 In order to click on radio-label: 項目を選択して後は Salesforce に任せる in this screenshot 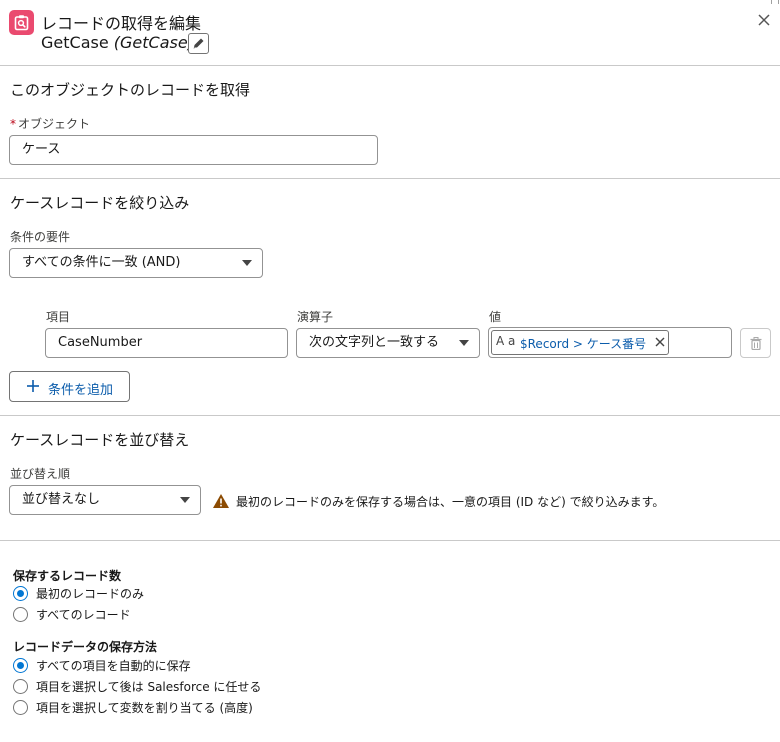, I will do `click(149, 687)`.